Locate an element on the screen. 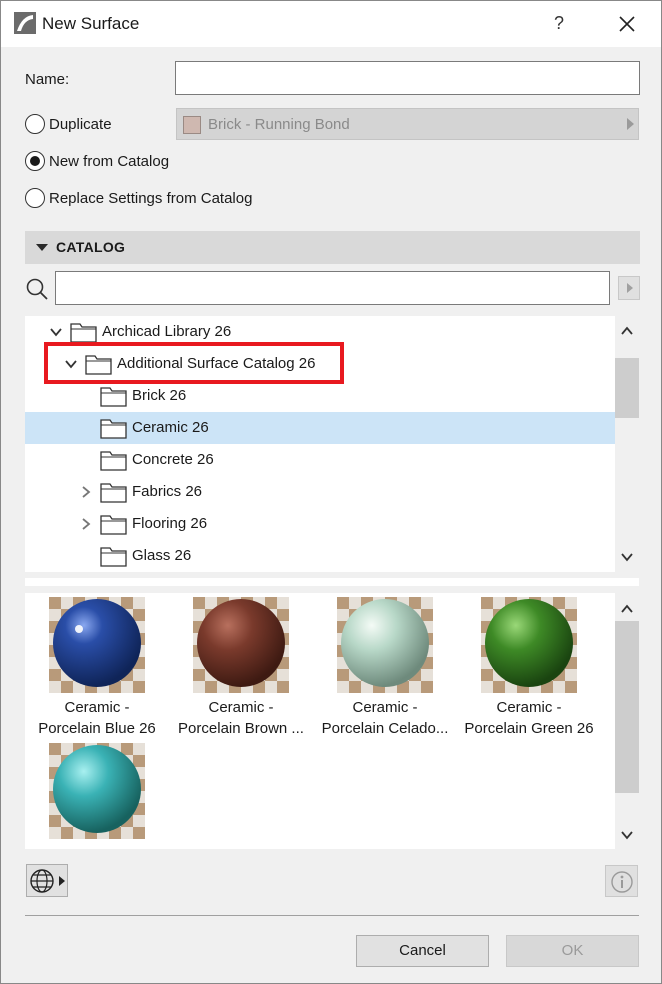 The height and width of the screenshot is (984, 662). tree-item-brick: Brick 26 is located at coordinates (320, 396).